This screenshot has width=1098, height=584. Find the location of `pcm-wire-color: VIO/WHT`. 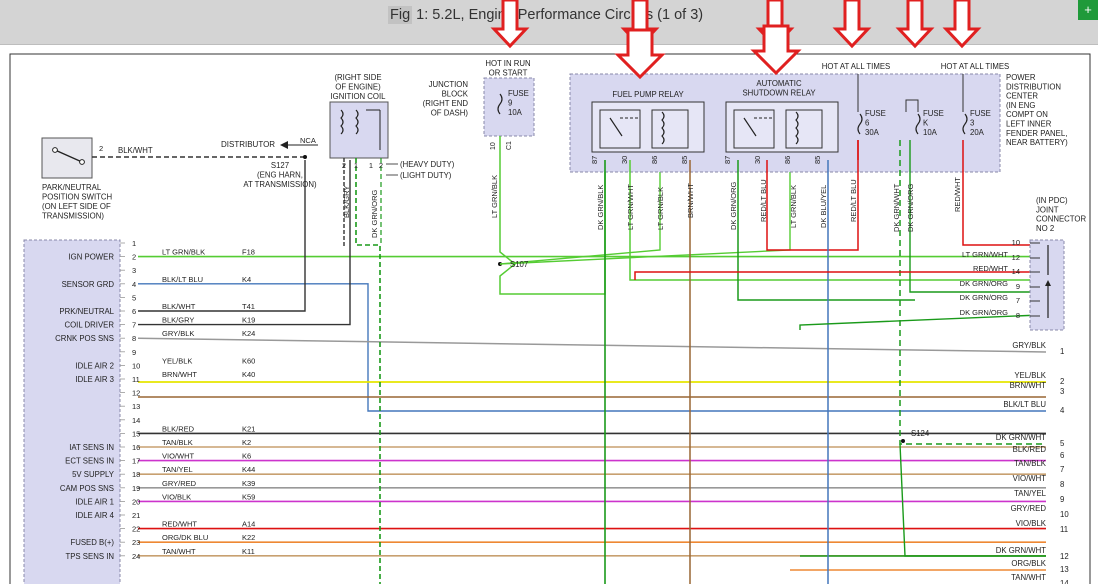

pcm-wire-color: VIO/WHT is located at coordinates (178, 456).